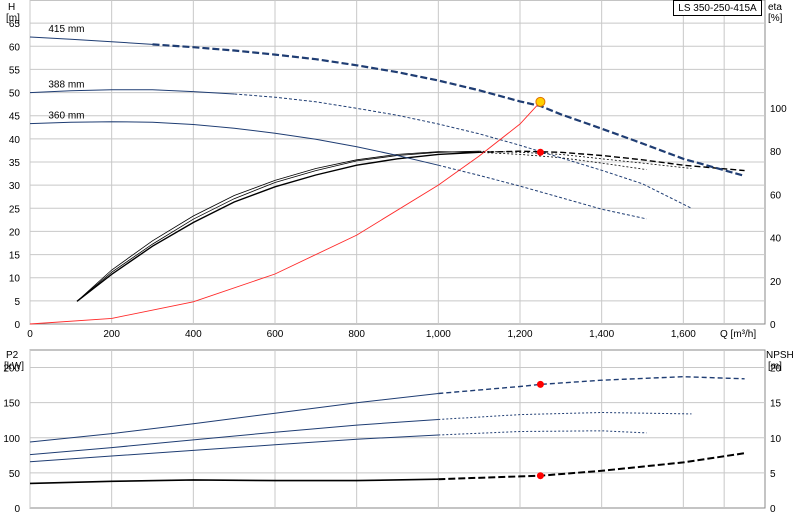  I want to click on y-tick-label-head: 15, so click(15, 256).